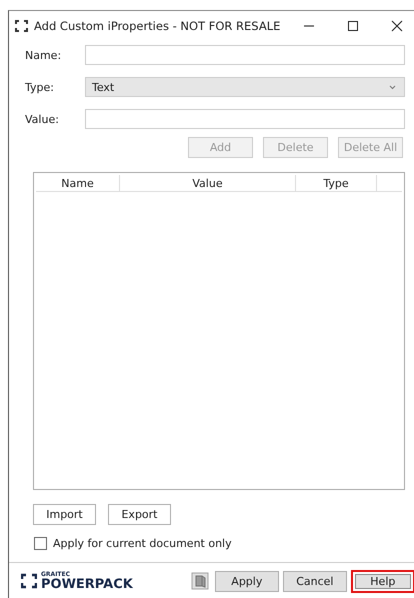 The height and width of the screenshot is (598, 414). I want to click on column-header: Type, so click(336, 183).